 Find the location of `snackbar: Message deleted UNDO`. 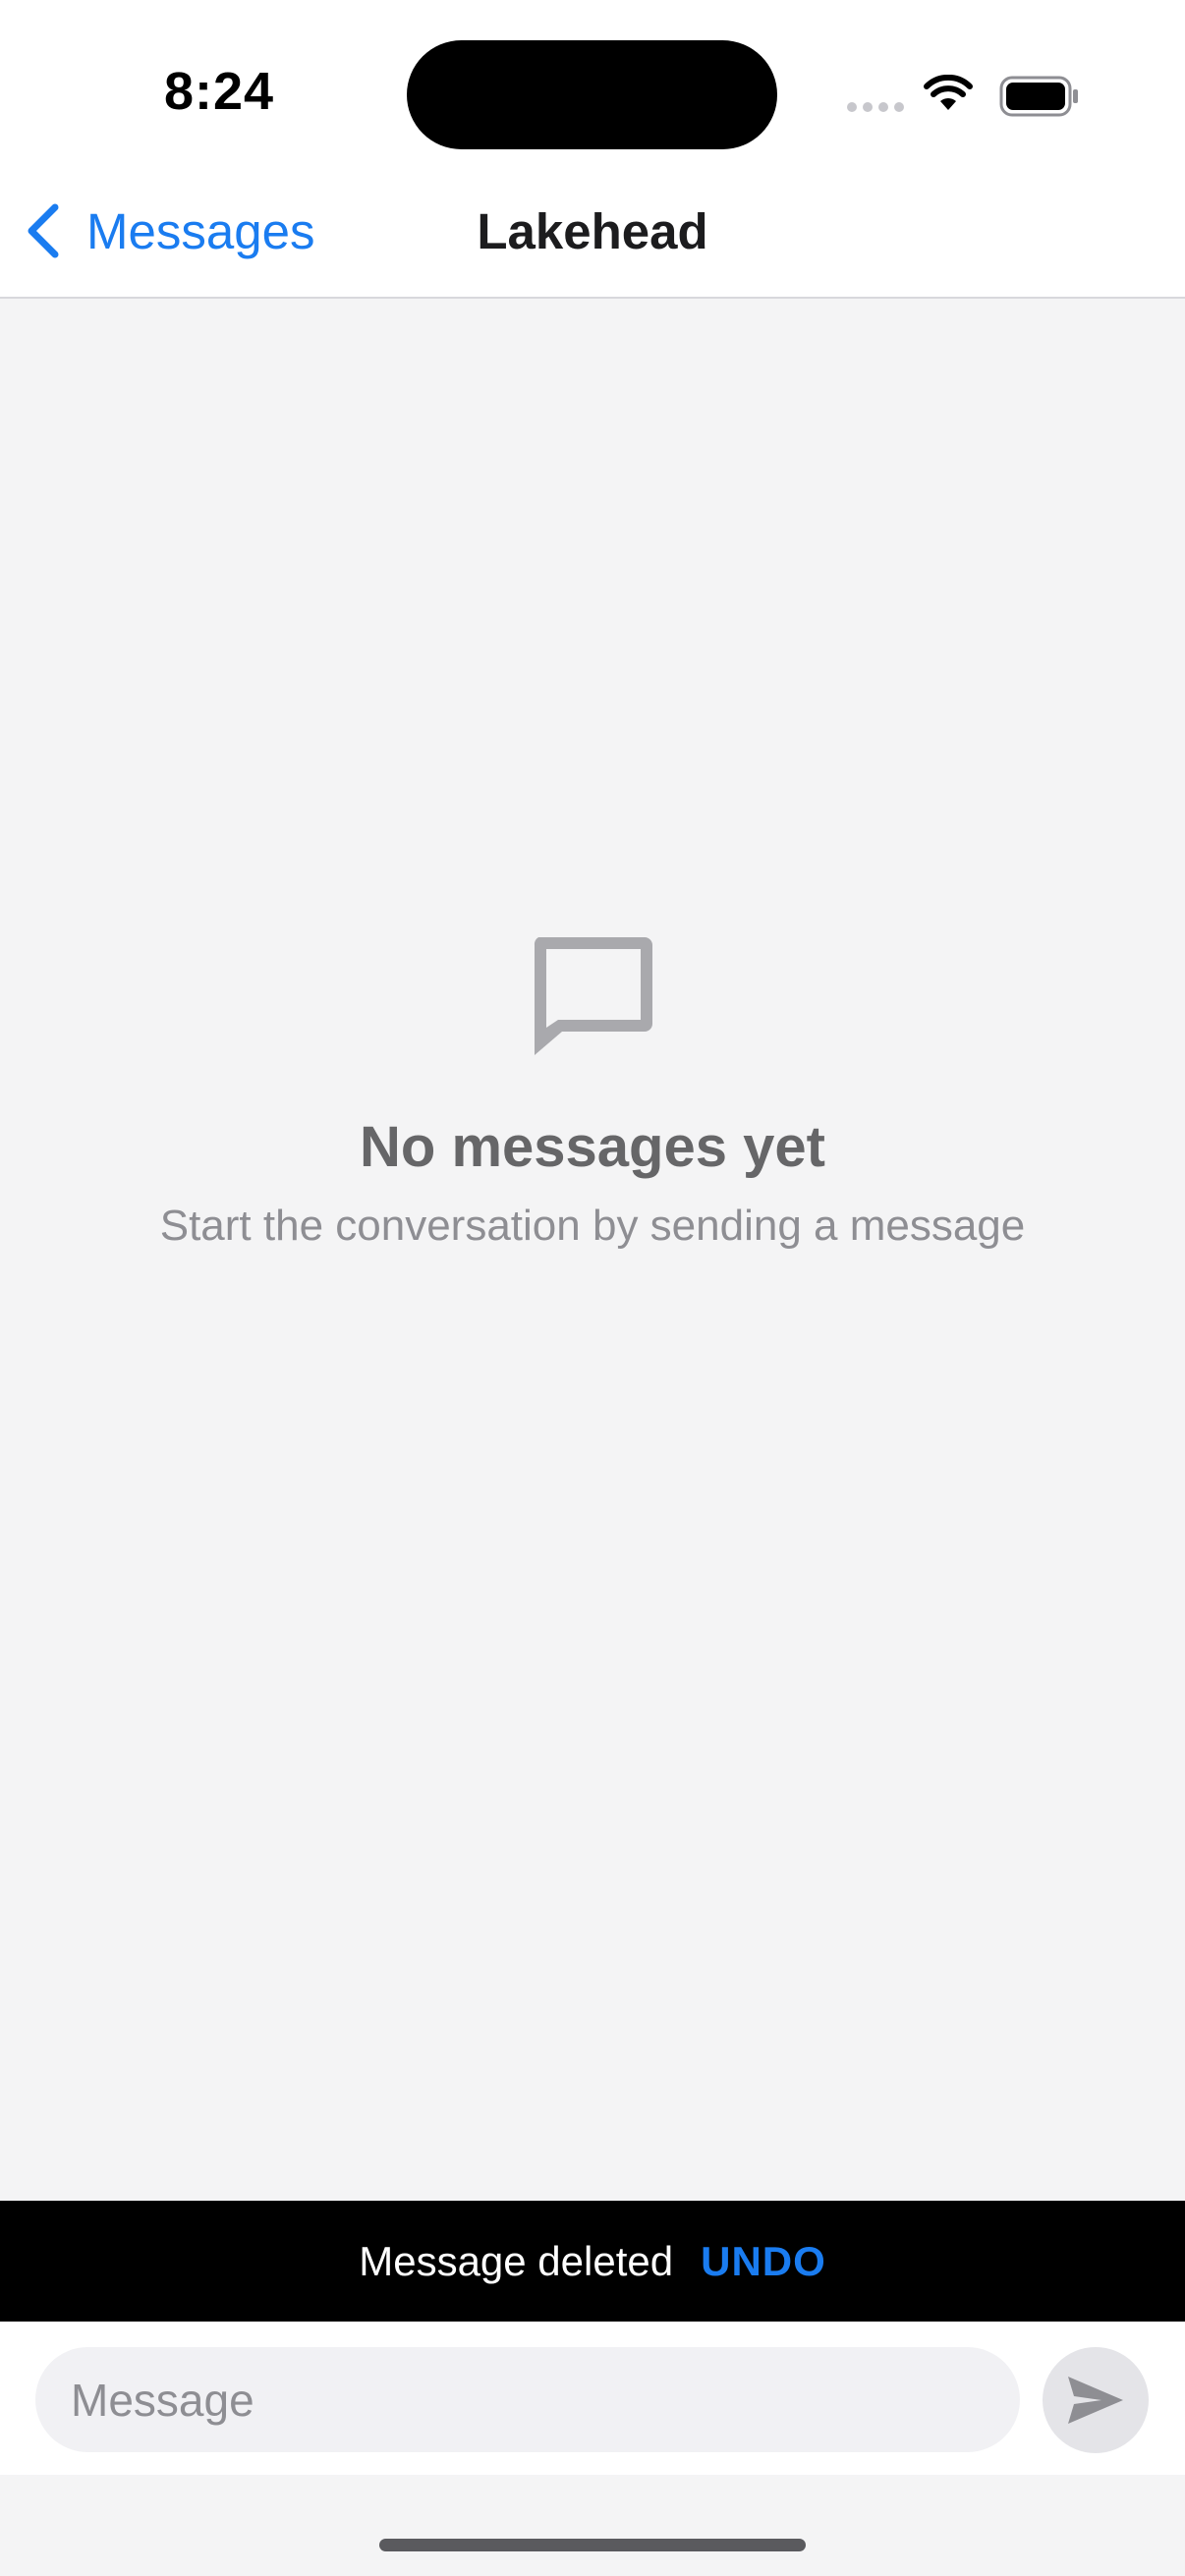

snackbar: Message deleted UNDO is located at coordinates (592, 2261).